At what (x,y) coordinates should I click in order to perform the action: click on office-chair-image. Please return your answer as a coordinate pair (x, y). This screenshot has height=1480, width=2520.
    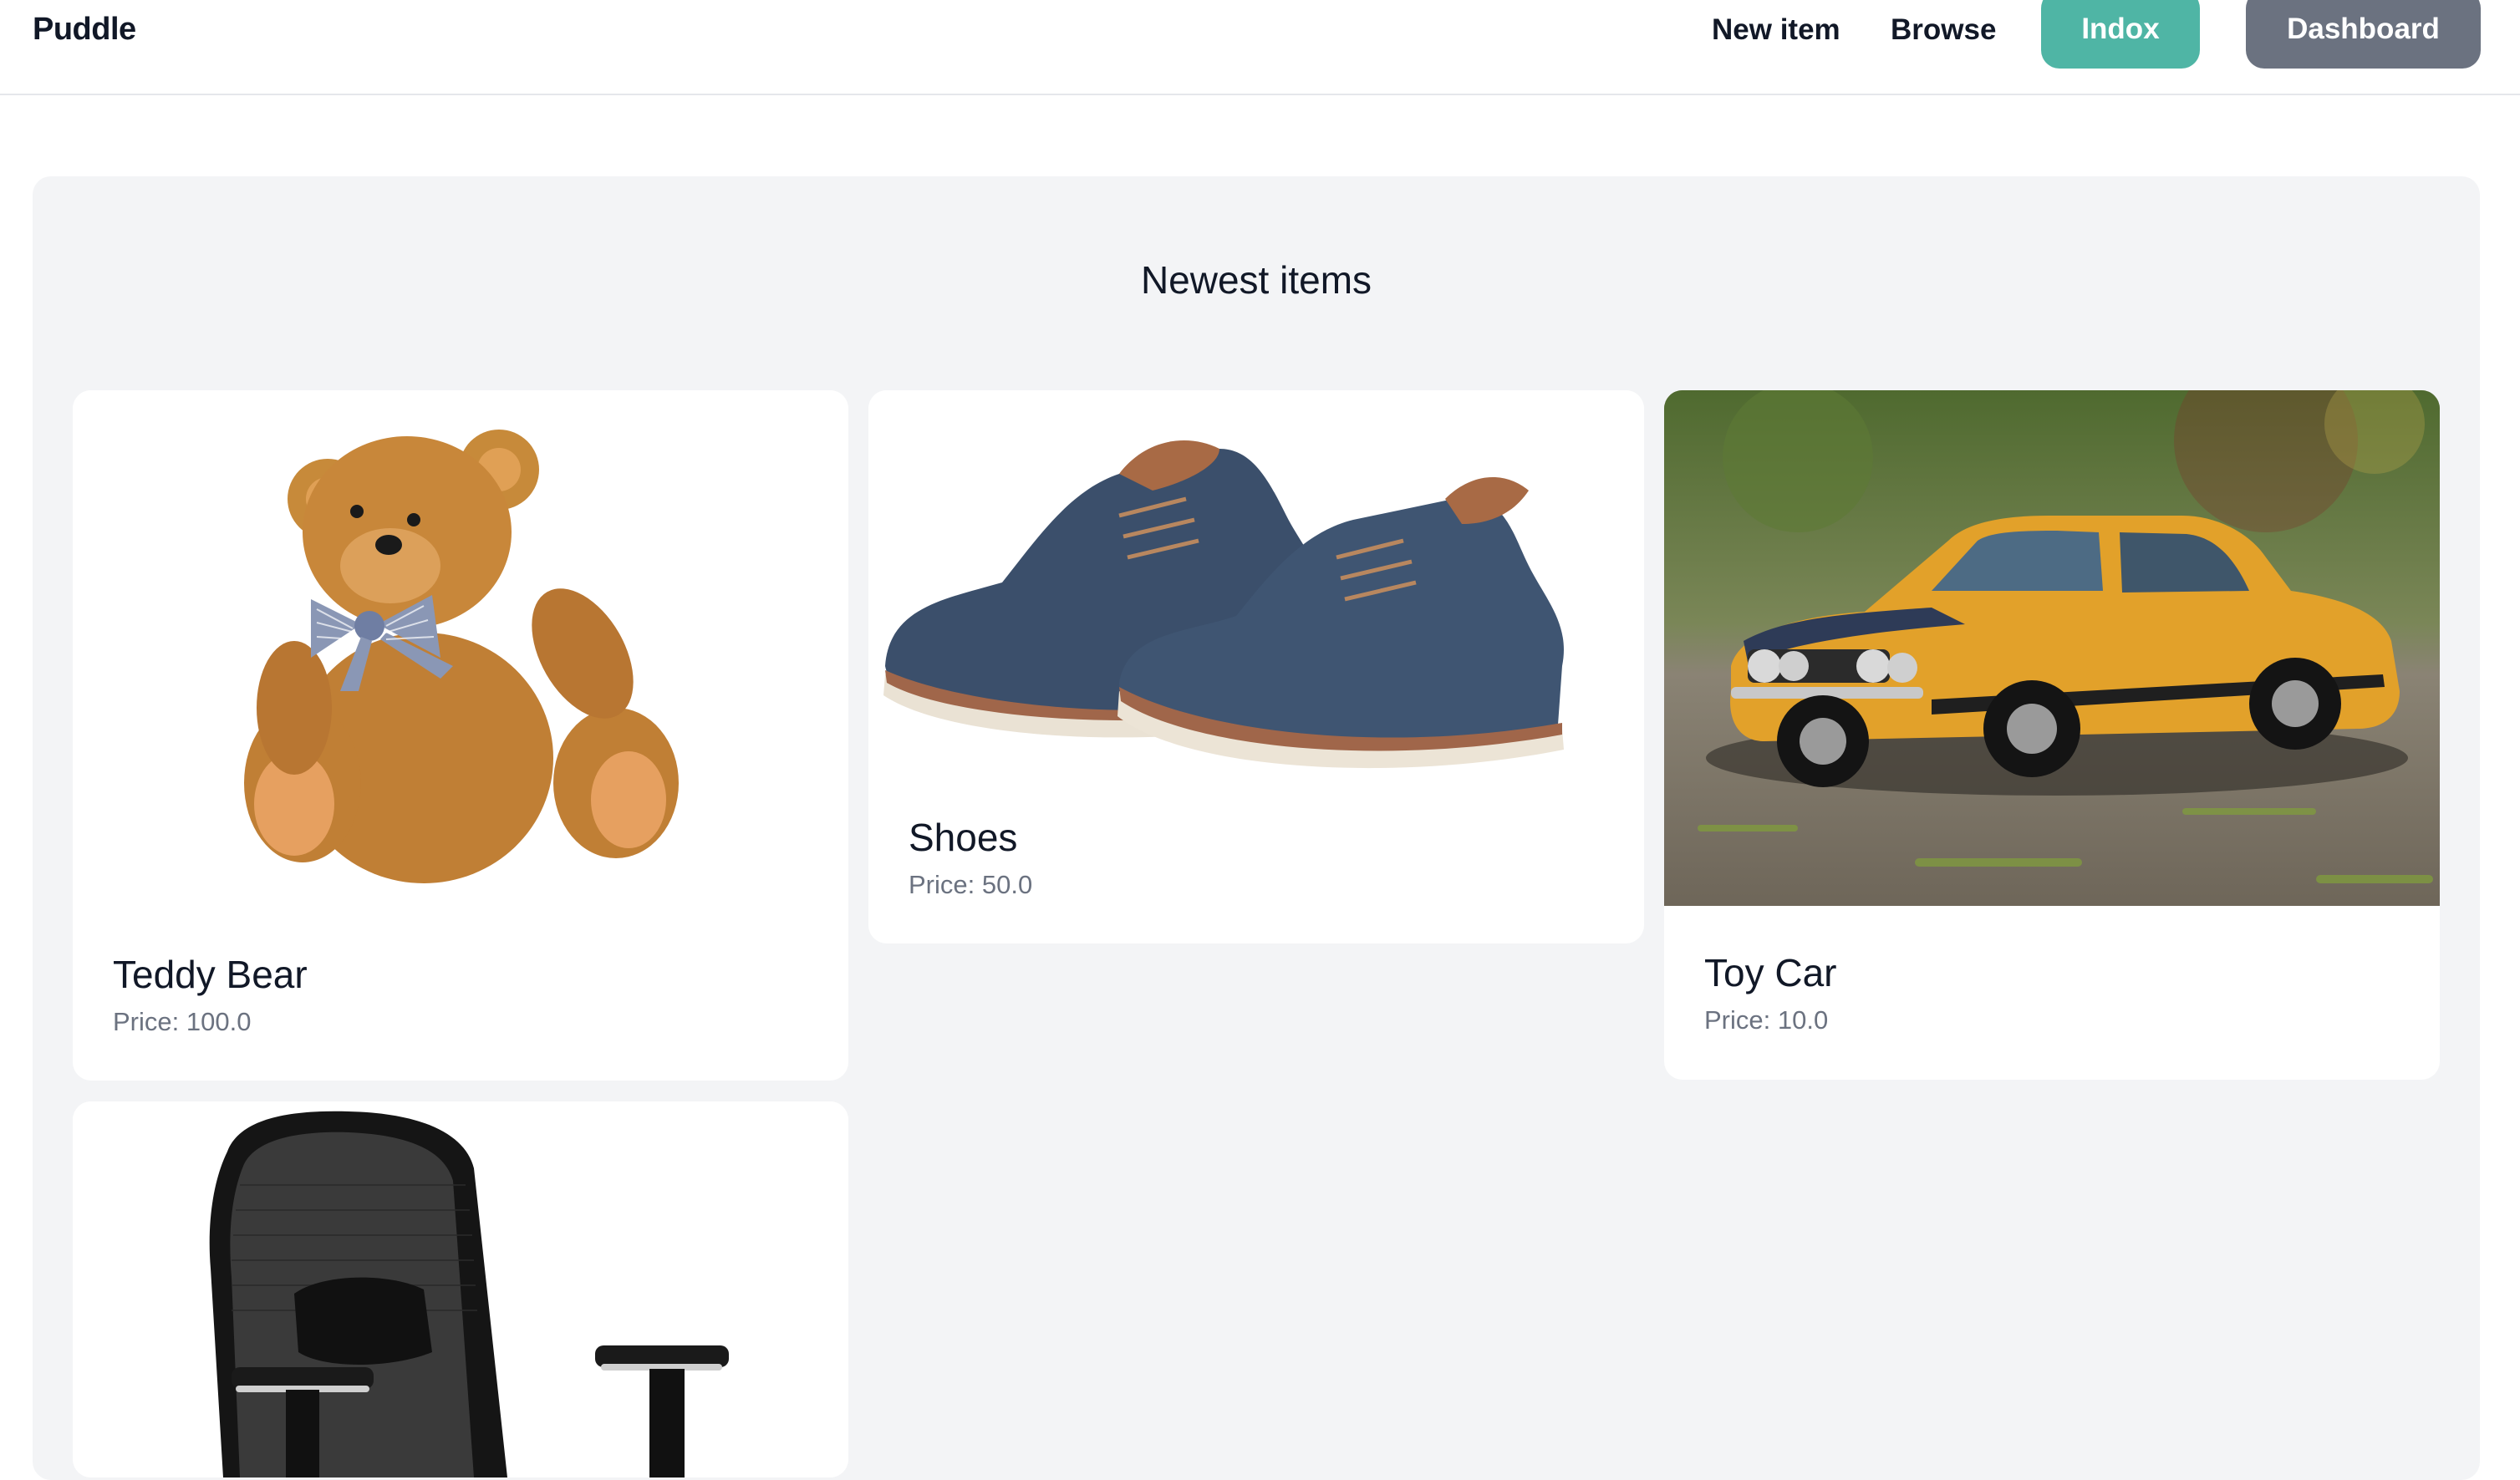
    Looking at the image, I should click on (460, 1289).